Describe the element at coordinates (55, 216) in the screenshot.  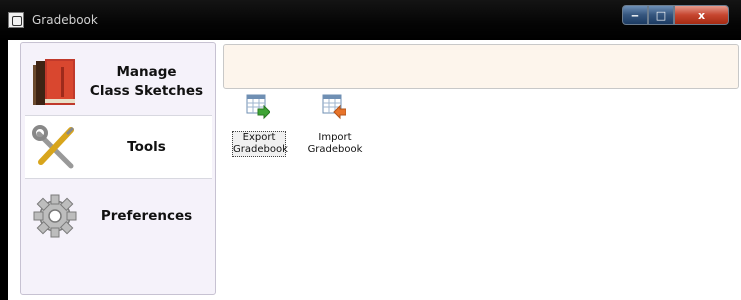
I see `gear-icon` at that location.